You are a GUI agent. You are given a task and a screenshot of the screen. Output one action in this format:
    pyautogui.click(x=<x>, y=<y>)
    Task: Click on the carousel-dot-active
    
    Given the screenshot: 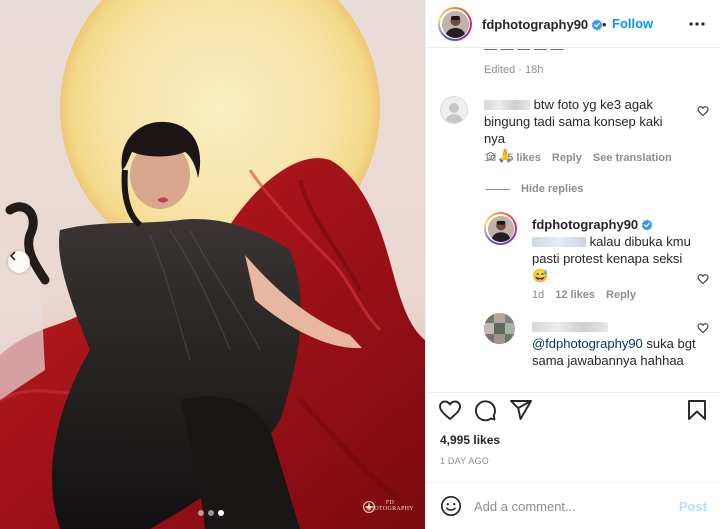 What is the action you would take?
    pyautogui.click(x=221, y=513)
    